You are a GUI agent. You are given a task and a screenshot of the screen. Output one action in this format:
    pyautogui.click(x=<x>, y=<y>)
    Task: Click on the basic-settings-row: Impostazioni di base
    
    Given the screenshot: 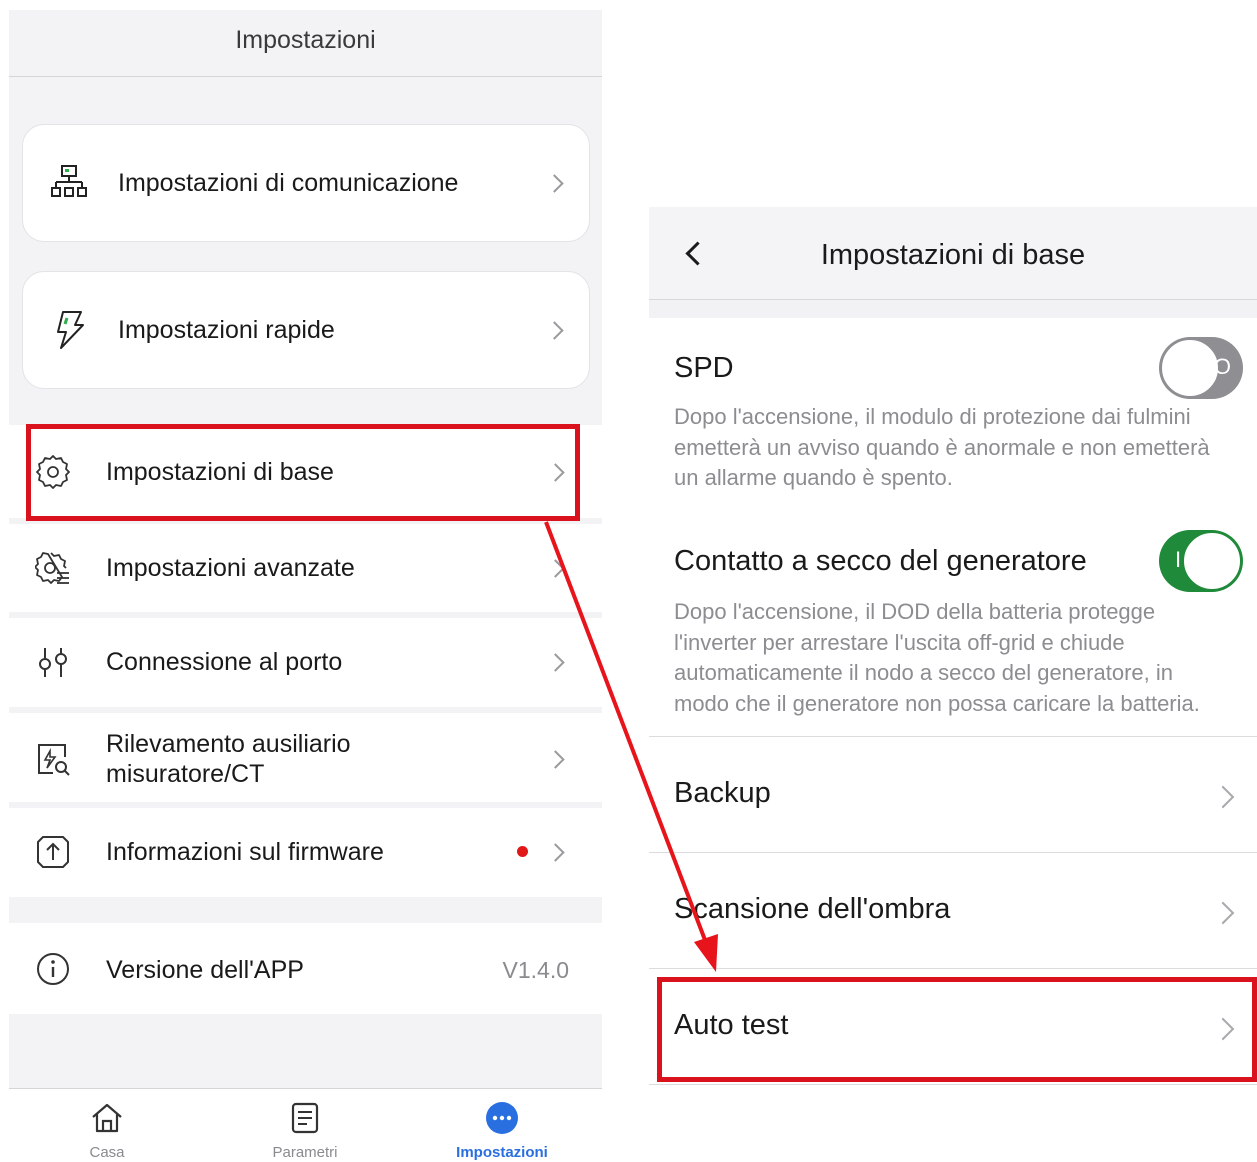 What is the action you would take?
    pyautogui.click(x=305, y=471)
    